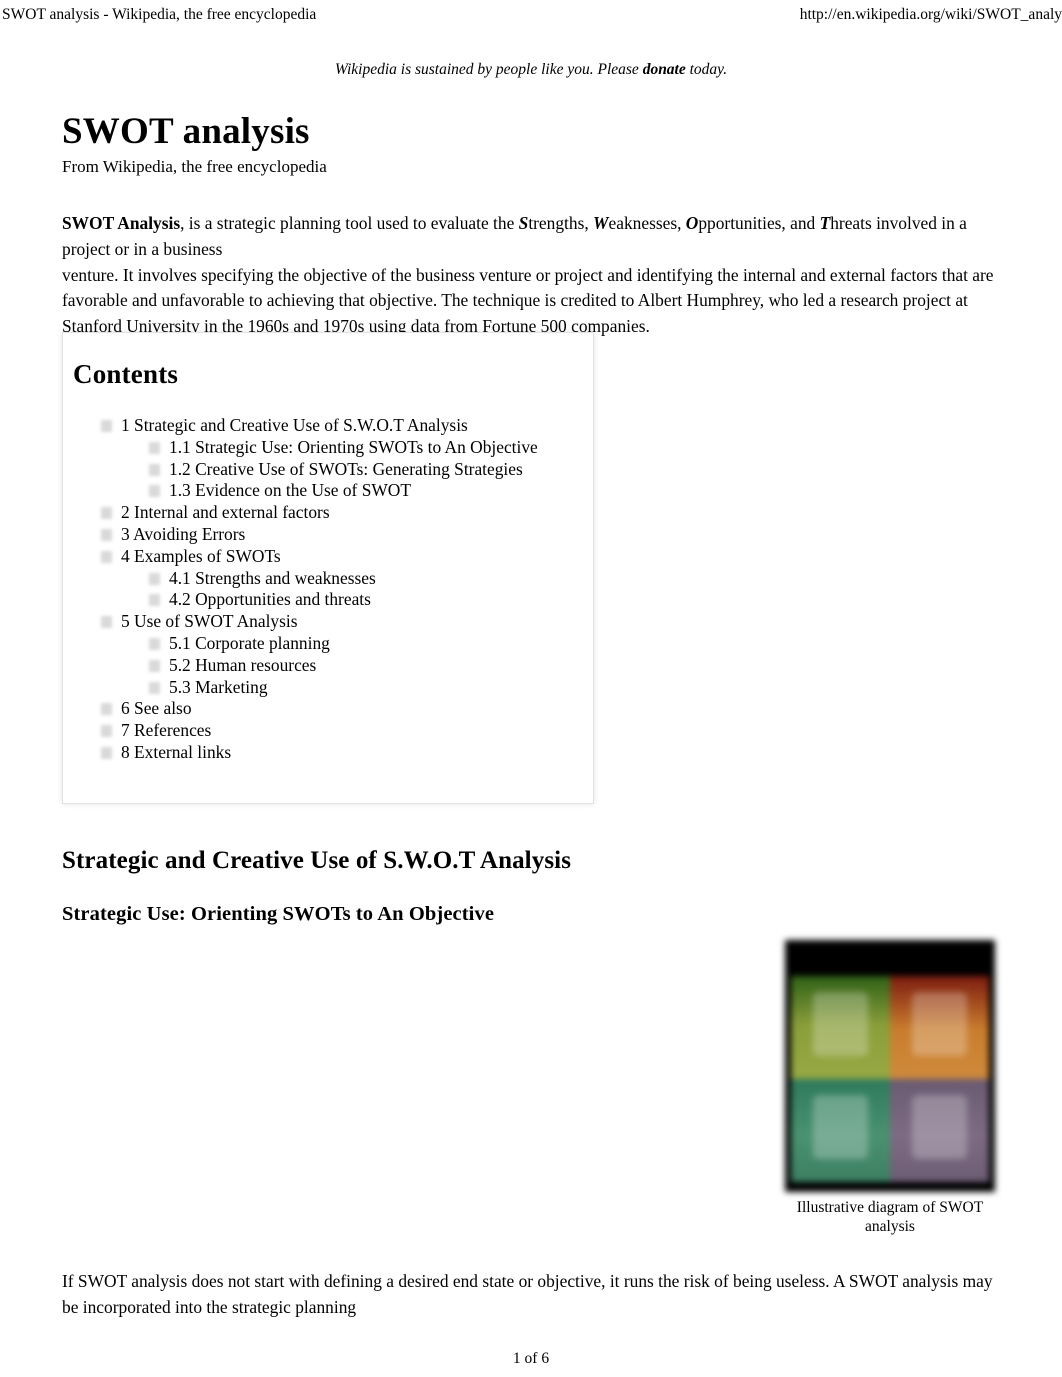 This screenshot has height=1377, width=1062. What do you see at coordinates (225, 512) in the screenshot?
I see `toc-entry-label: 2 Internal and external factors` at bounding box center [225, 512].